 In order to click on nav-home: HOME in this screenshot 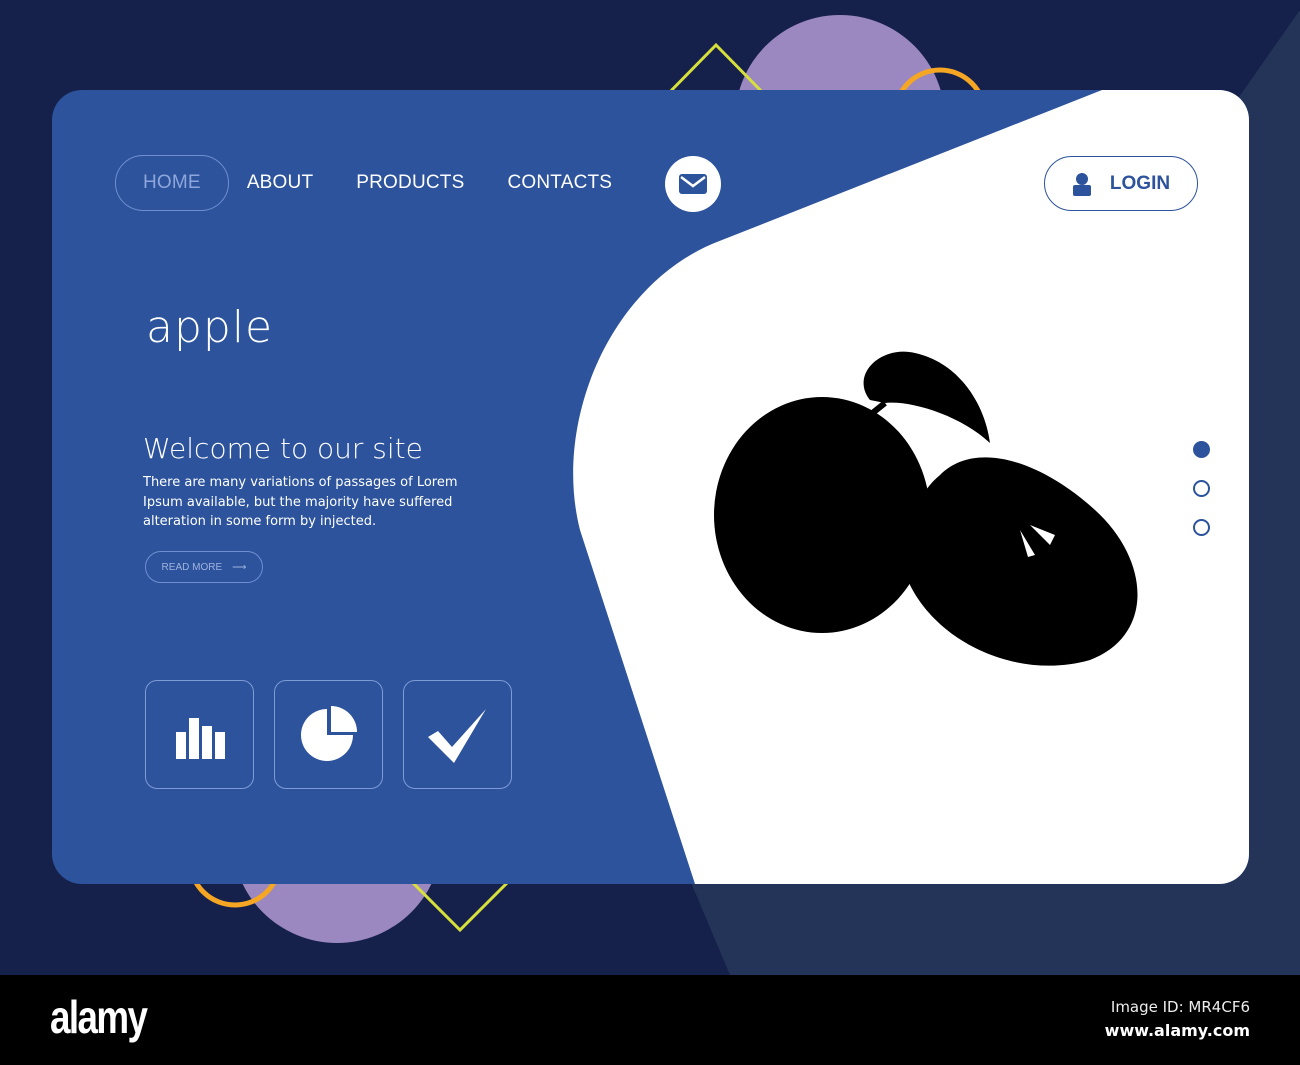, I will do `click(172, 183)`.